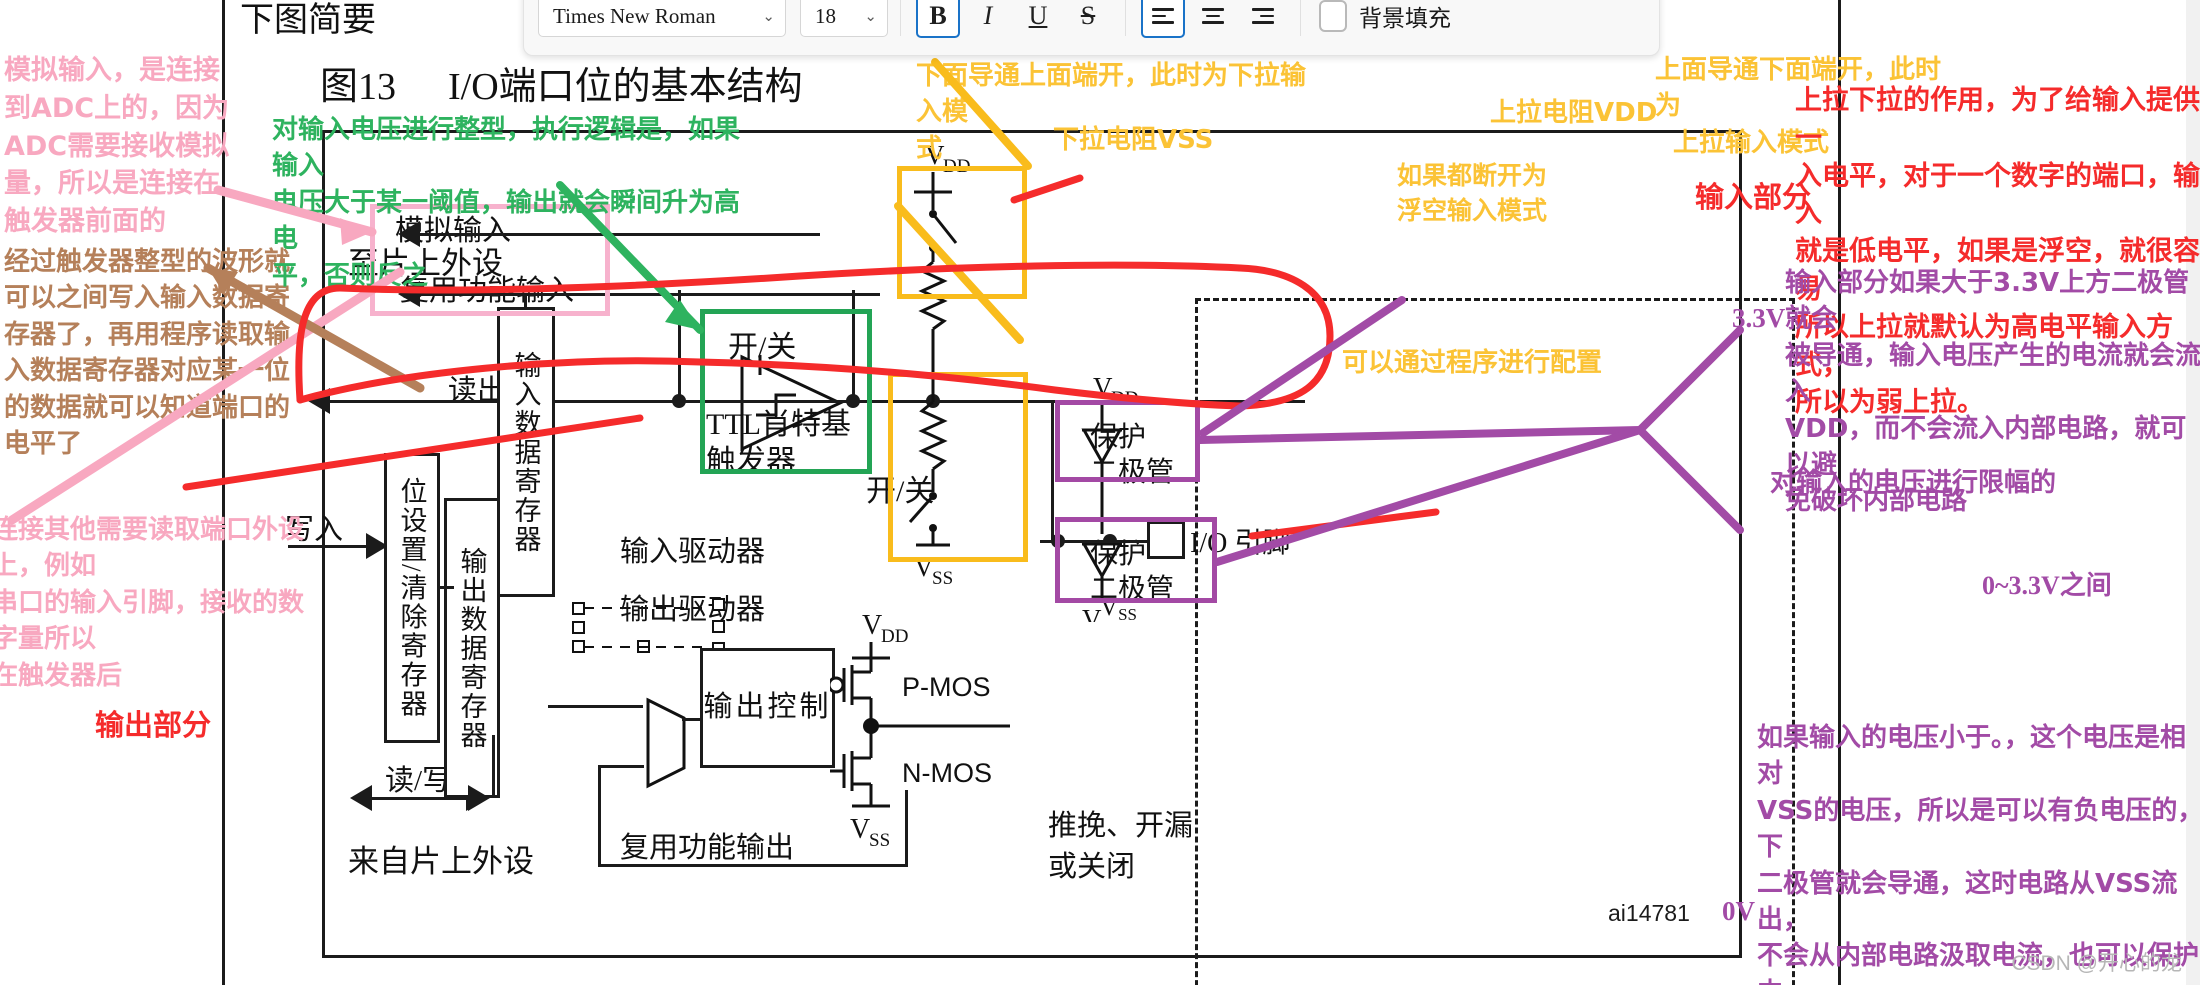  I want to click on label-read-write: 读/写, so click(418, 781).